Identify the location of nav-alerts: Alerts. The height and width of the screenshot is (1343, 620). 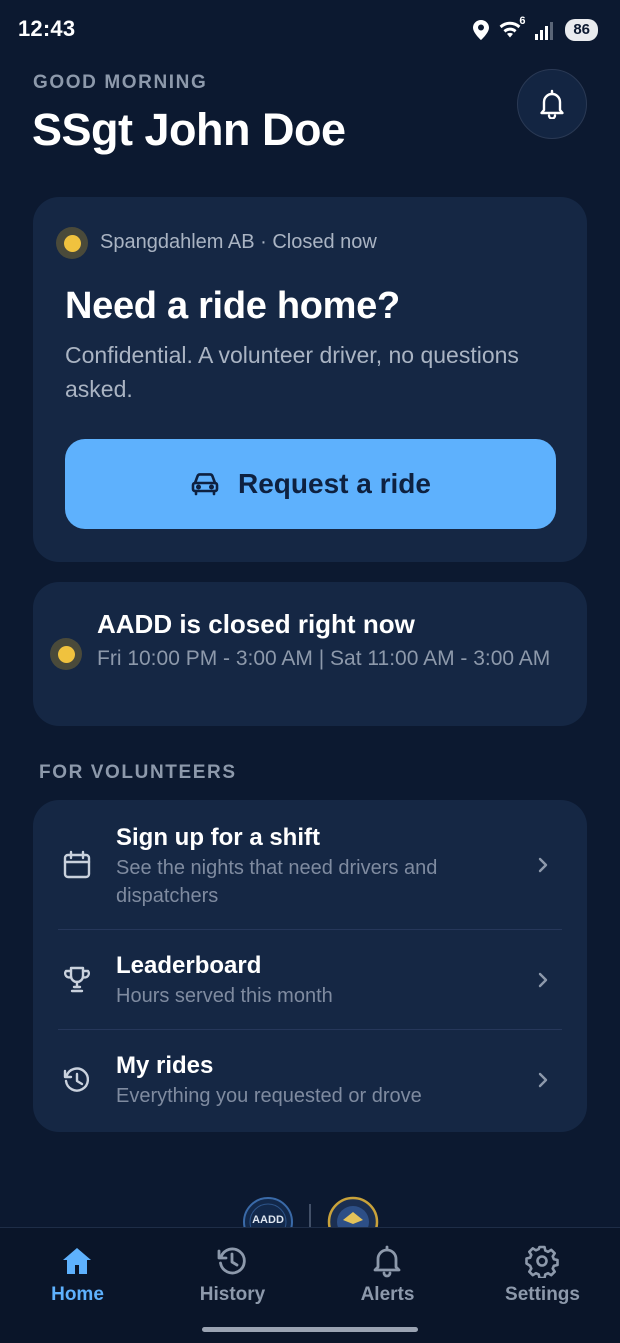
(387, 1273).